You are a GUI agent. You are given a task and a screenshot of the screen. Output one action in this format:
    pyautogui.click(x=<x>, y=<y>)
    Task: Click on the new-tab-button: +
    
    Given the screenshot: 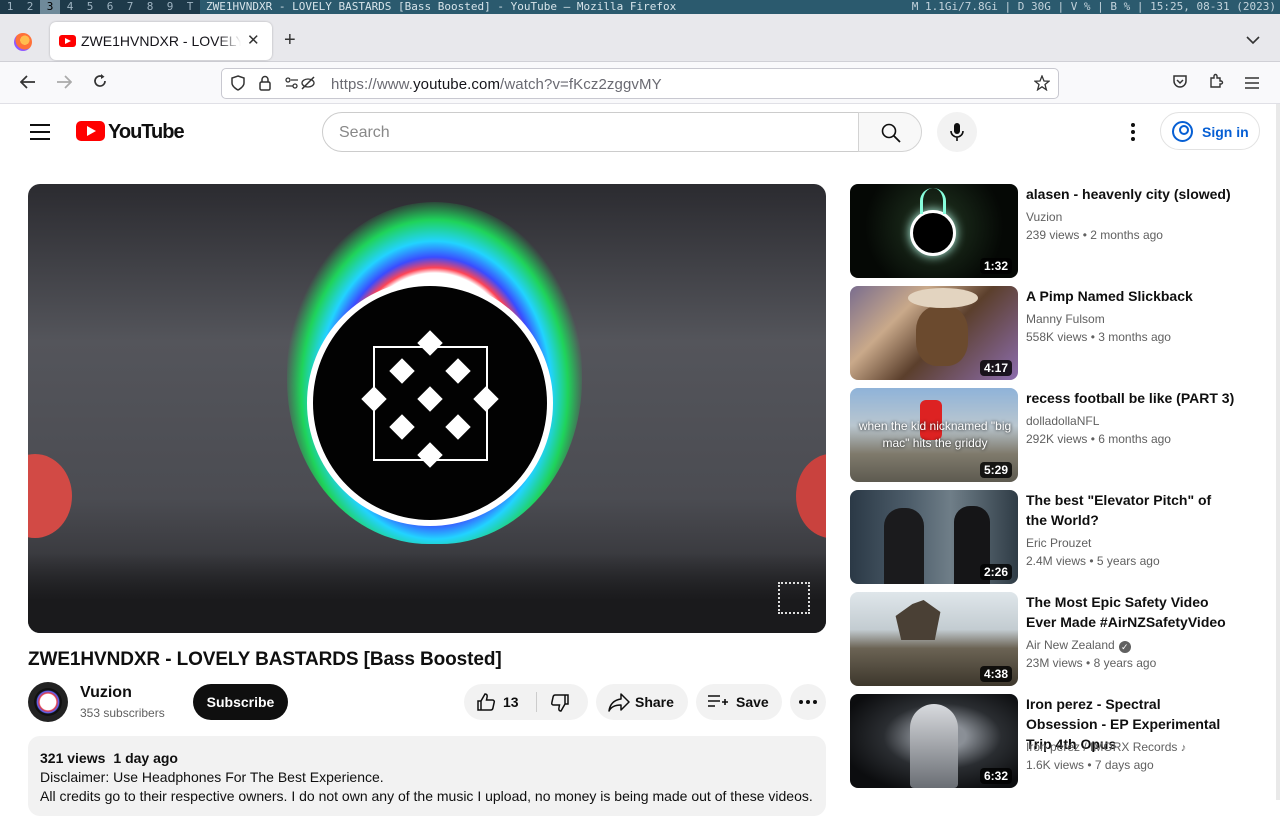 What is the action you would take?
    pyautogui.click(x=290, y=40)
    